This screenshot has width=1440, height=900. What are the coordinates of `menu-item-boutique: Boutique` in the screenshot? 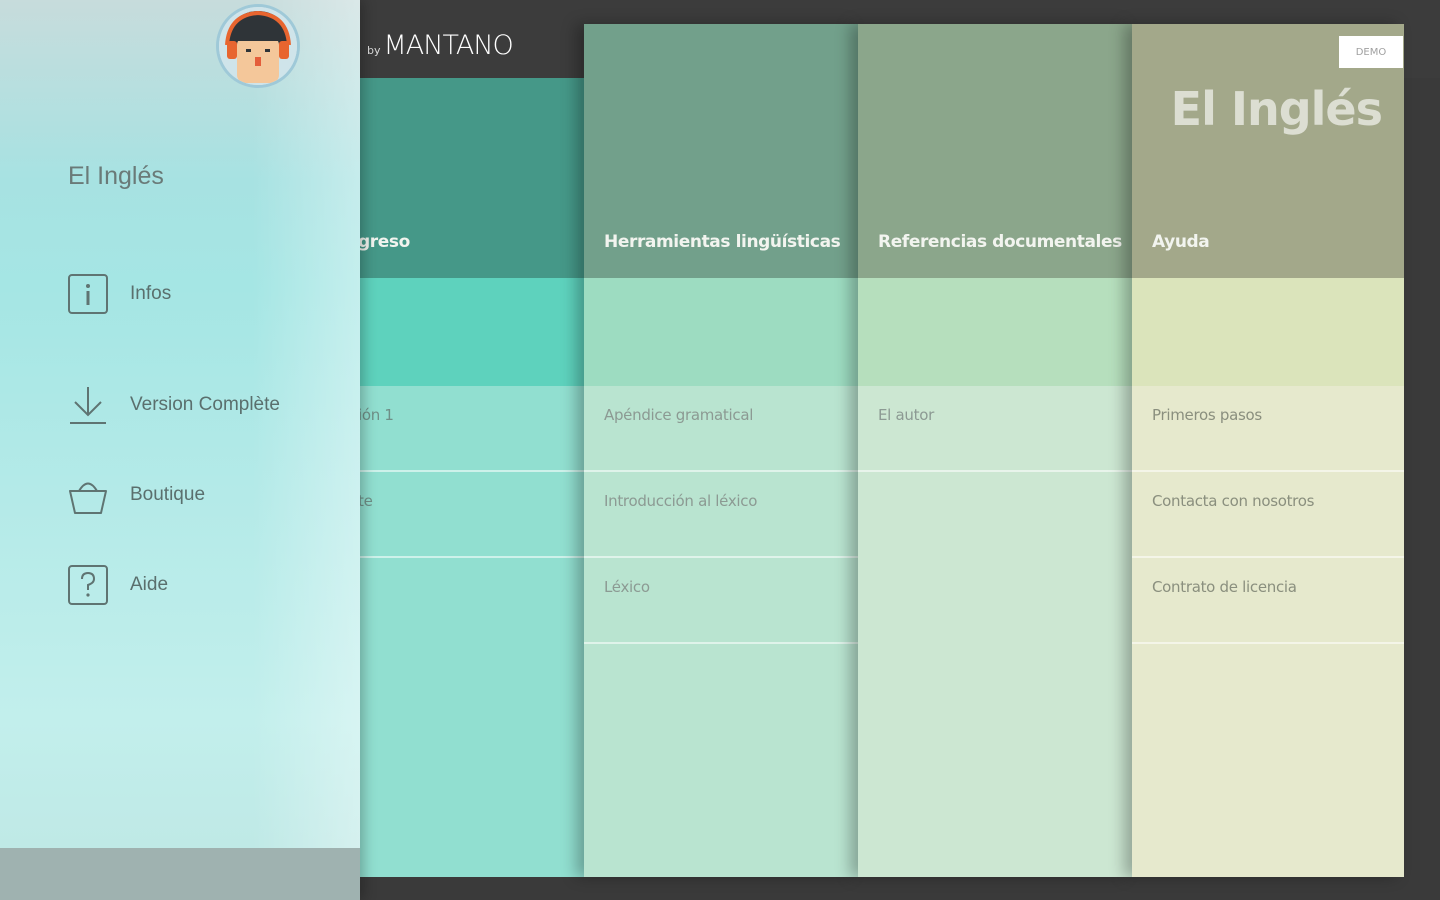 It's located at (201, 495).